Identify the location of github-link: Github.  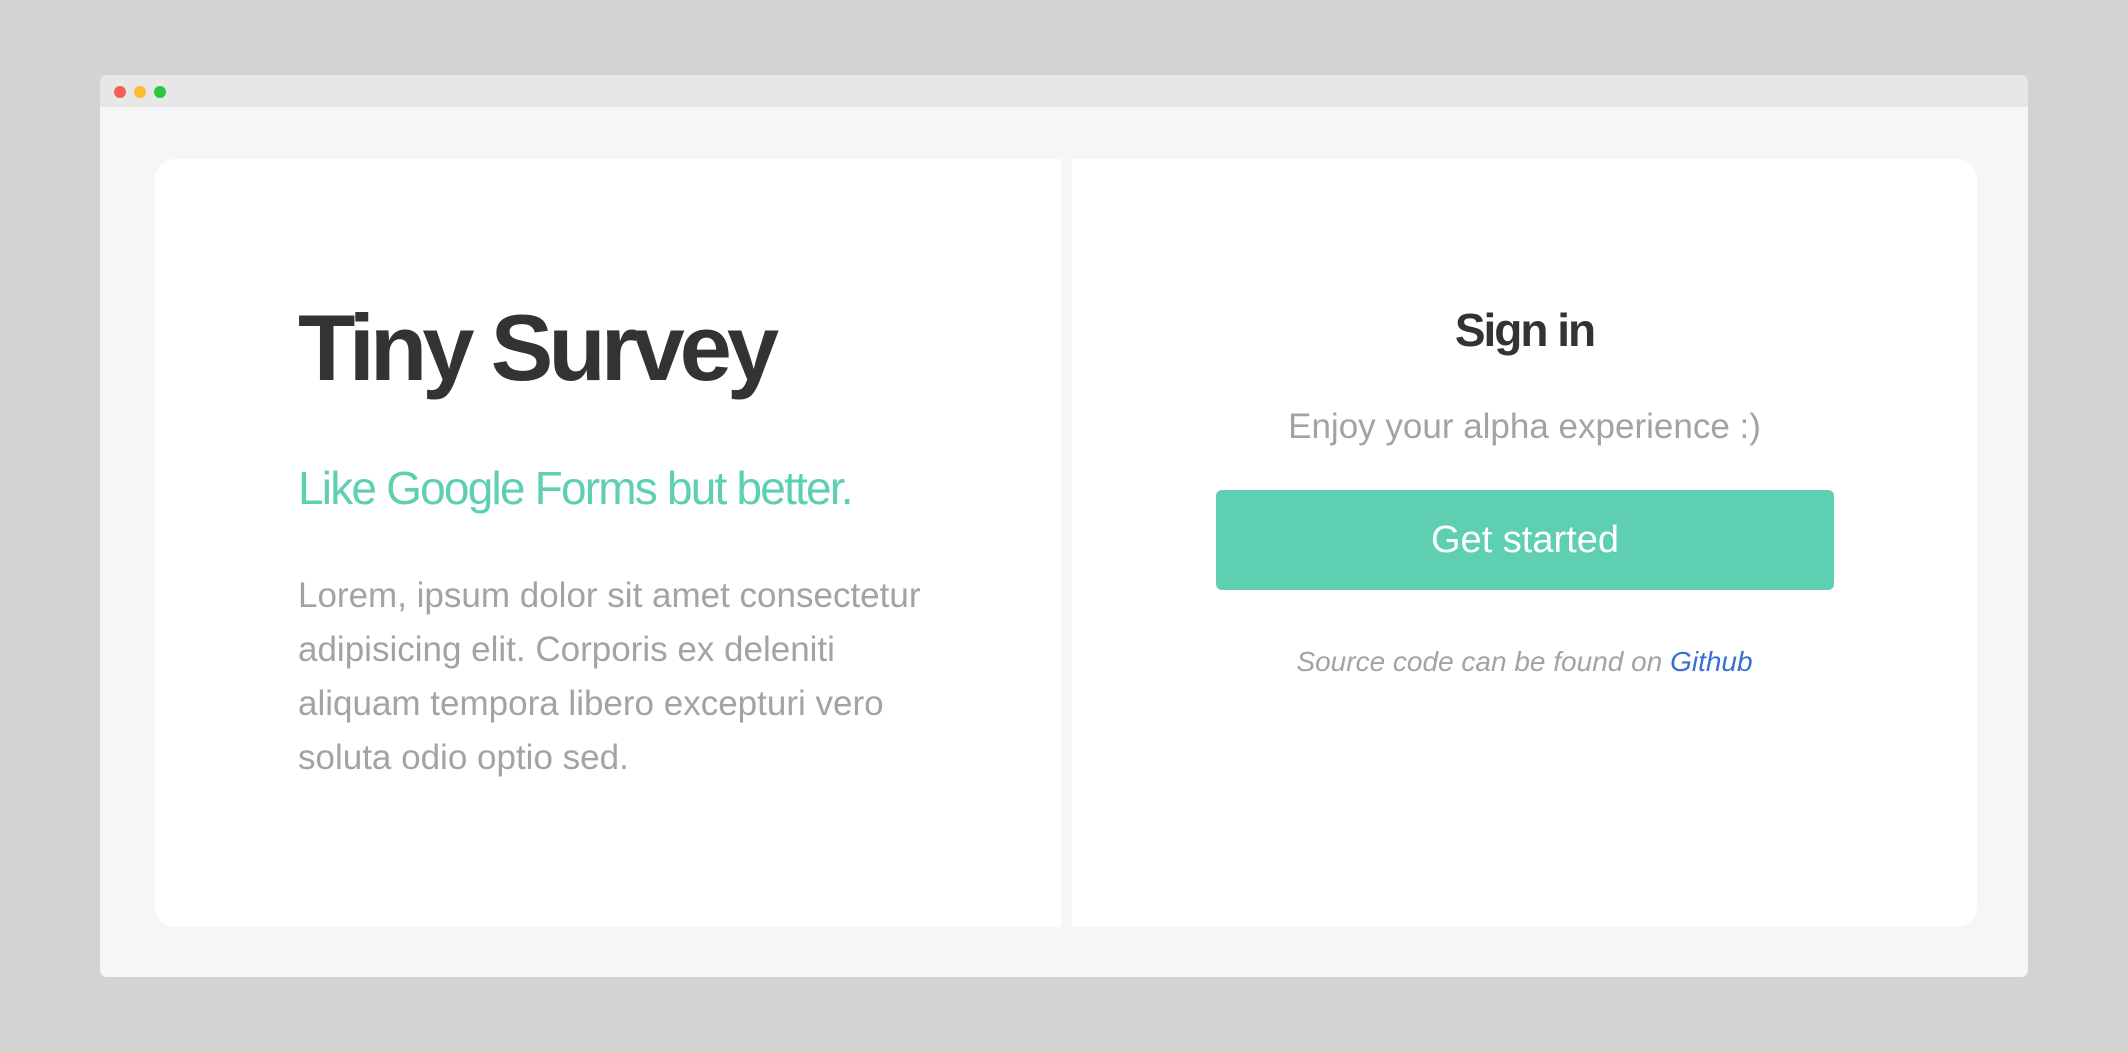
(1711, 661).